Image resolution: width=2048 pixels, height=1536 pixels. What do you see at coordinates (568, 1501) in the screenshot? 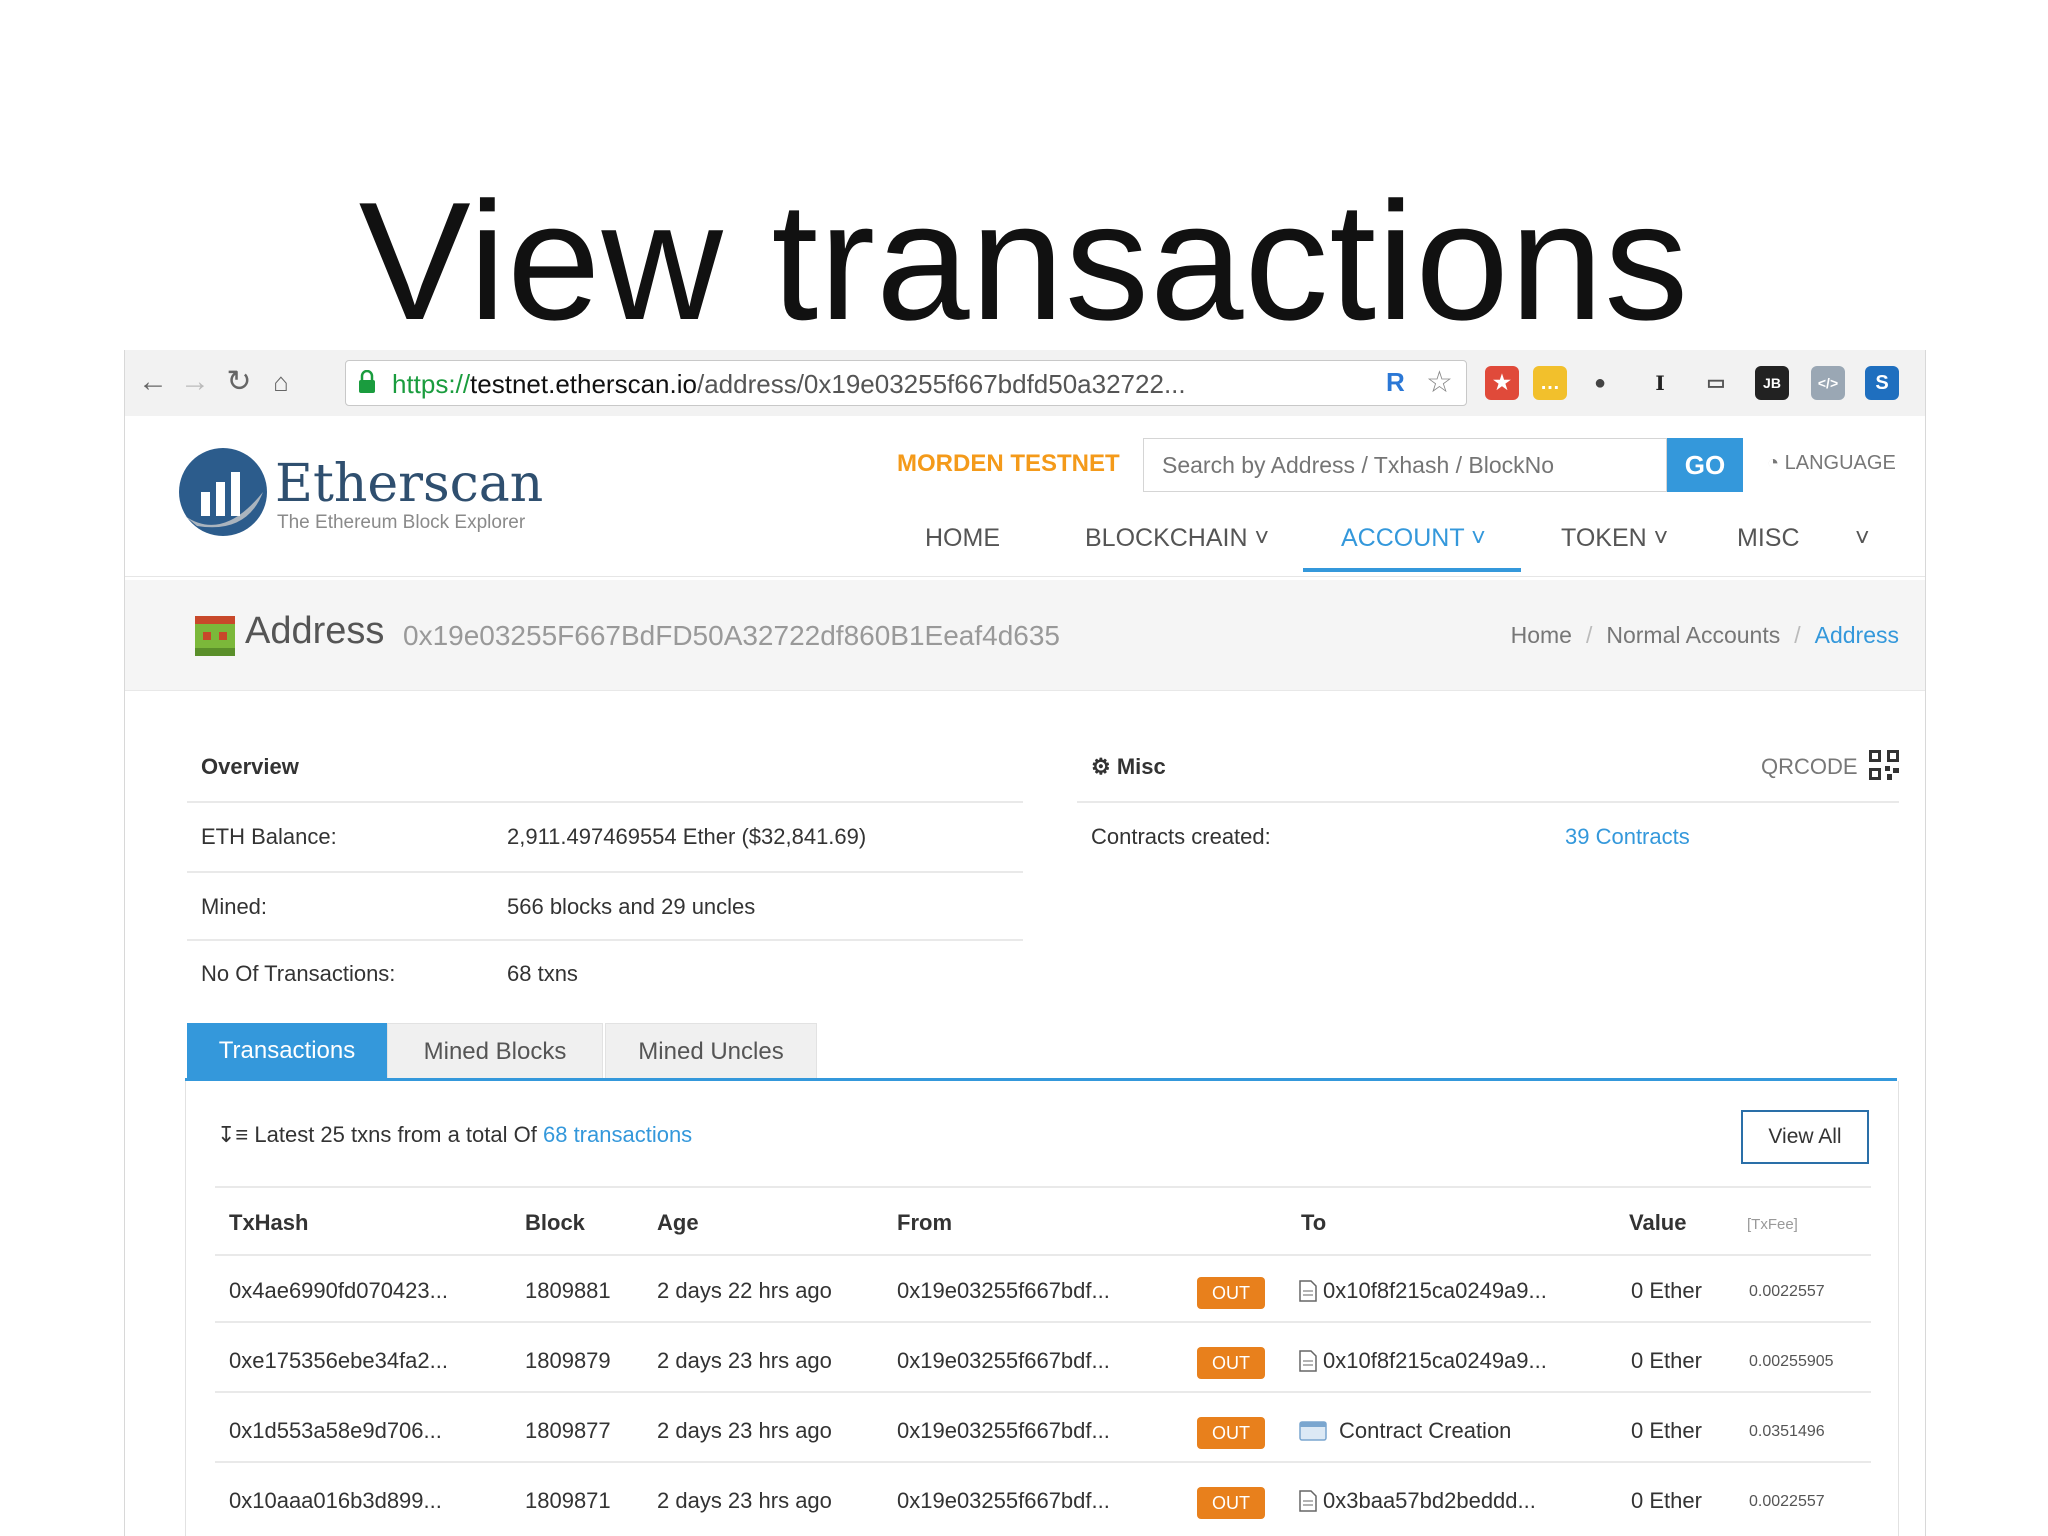
I see `block-link: 1809871` at bounding box center [568, 1501].